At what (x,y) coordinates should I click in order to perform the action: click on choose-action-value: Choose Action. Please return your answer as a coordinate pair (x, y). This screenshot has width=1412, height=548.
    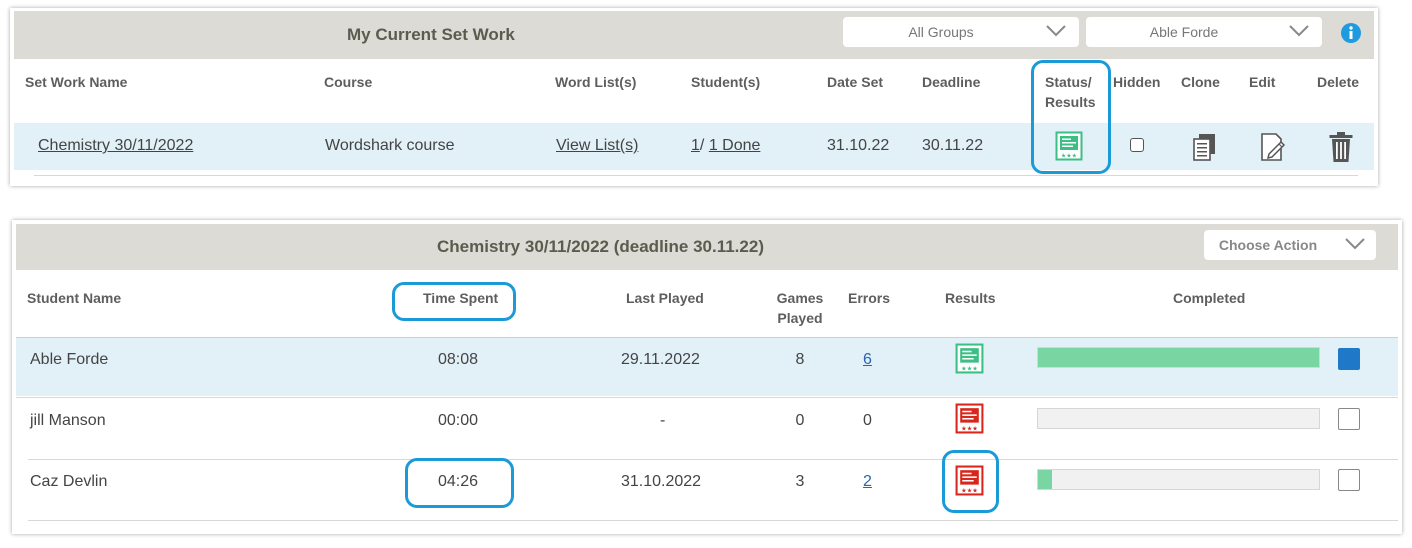
    Looking at the image, I should click on (1268, 245).